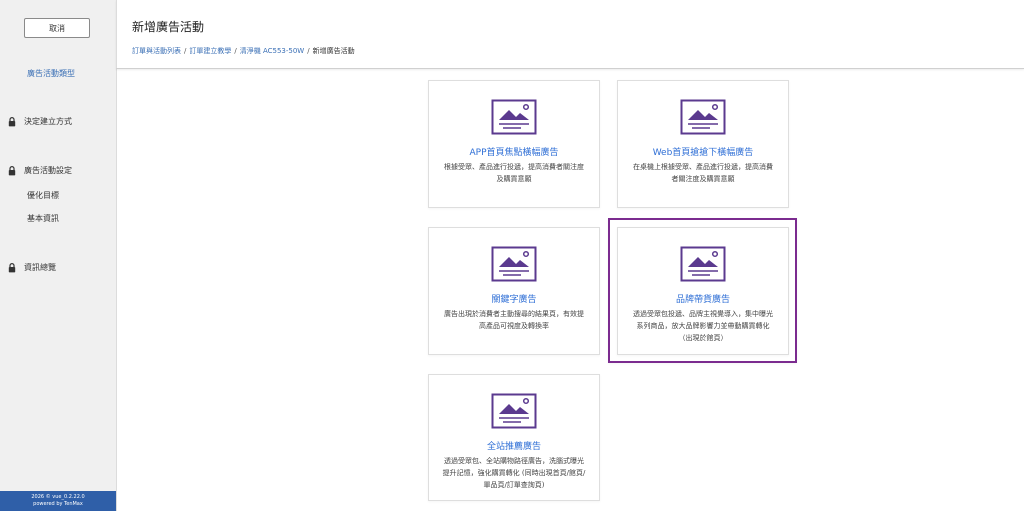 The width and height of the screenshot is (1024, 511). What do you see at coordinates (210, 51) in the screenshot?
I see `breadcrumb-order-tutorial: 訂單建立教學` at bounding box center [210, 51].